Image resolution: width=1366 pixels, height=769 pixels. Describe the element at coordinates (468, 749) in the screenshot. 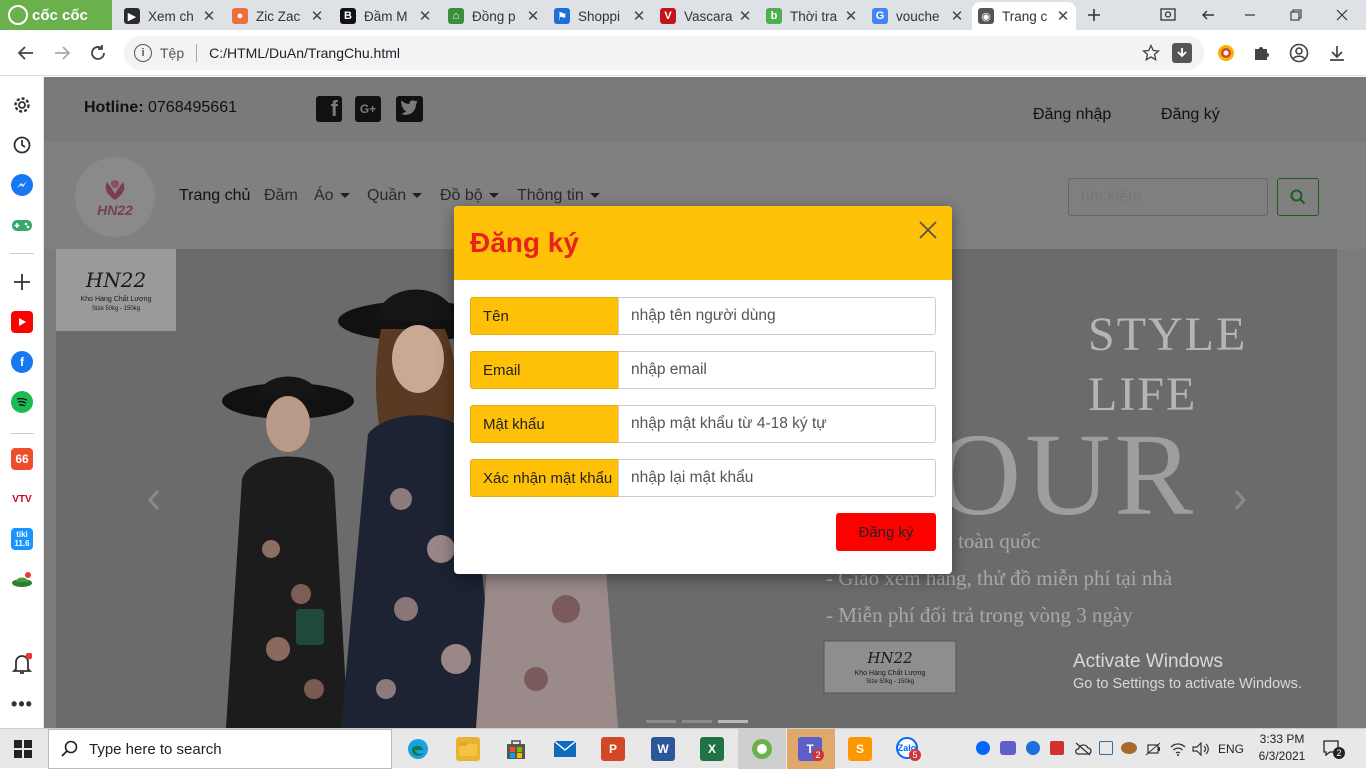

I see `file-explorer-icon` at that location.